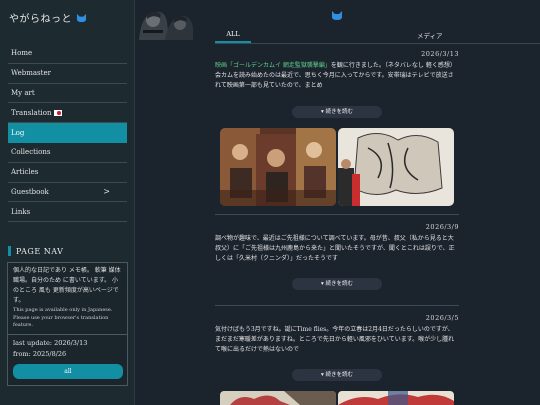  What do you see at coordinates (67, 153) in the screenshot?
I see `sidebar-item-collections: Collections` at bounding box center [67, 153].